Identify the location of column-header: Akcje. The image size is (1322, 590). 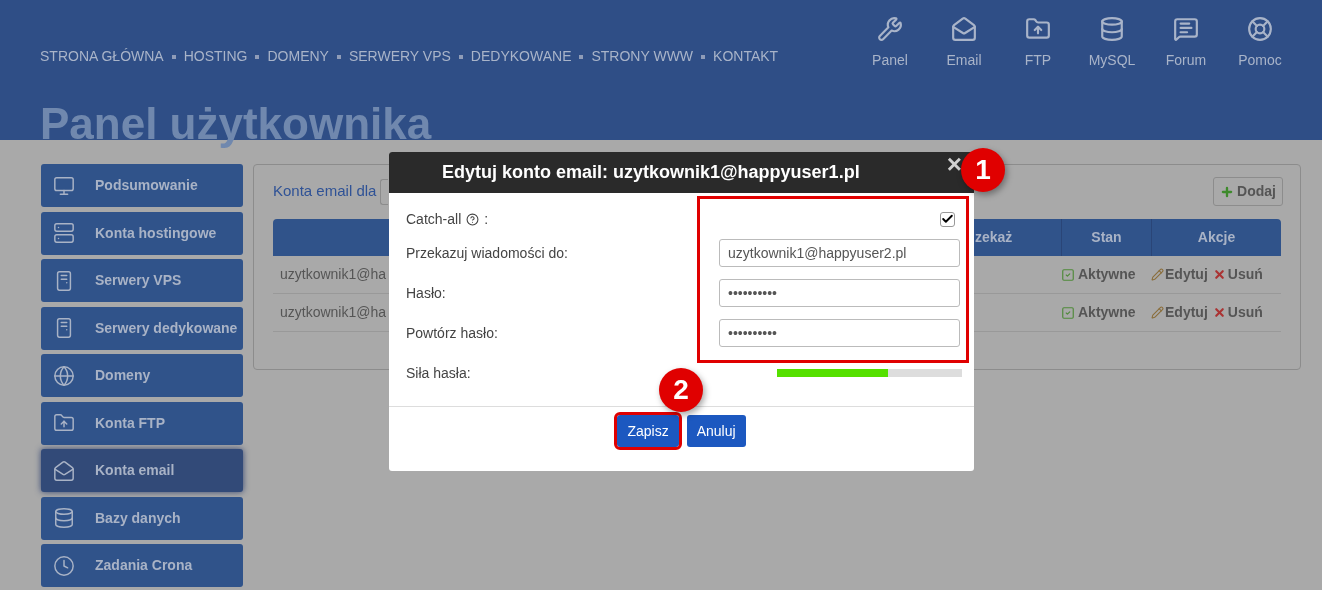
(1216, 237).